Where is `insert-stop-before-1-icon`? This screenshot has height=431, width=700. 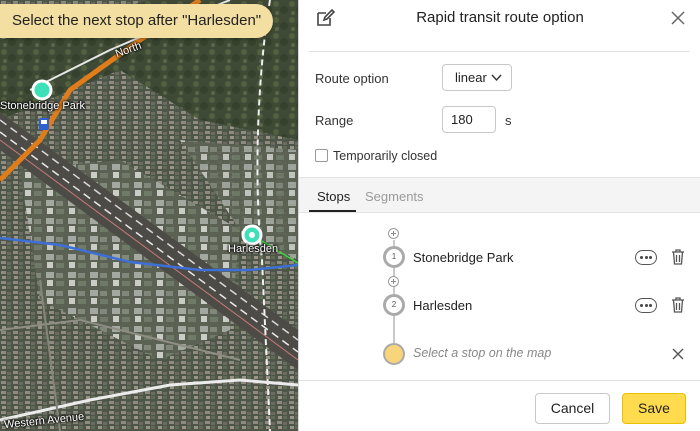 insert-stop-before-1-icon is located at coordinates (393, 233).